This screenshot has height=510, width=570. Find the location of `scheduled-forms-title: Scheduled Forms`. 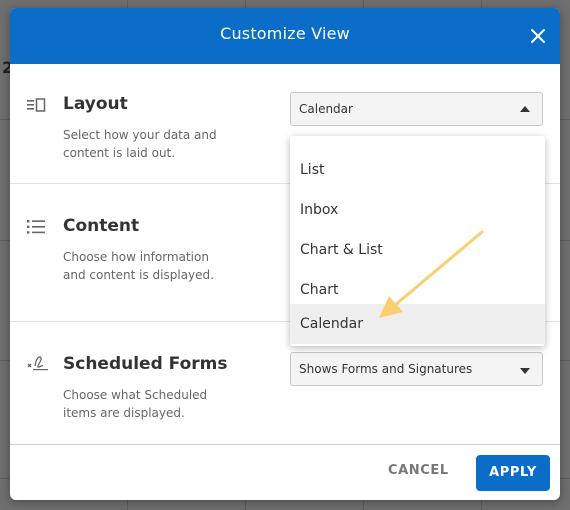

scheduled-forms-title: Scheduled Forms is located at coordinates (145, 364).